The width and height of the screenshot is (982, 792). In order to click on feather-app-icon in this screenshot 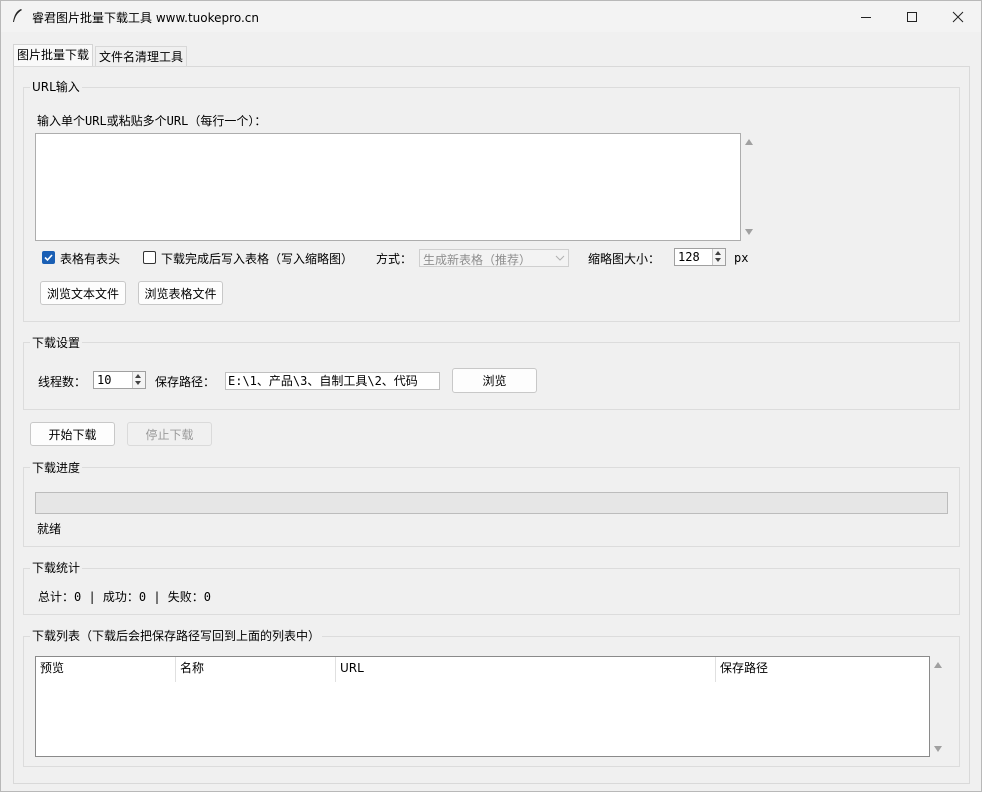, I will do `click(17, 16)`.